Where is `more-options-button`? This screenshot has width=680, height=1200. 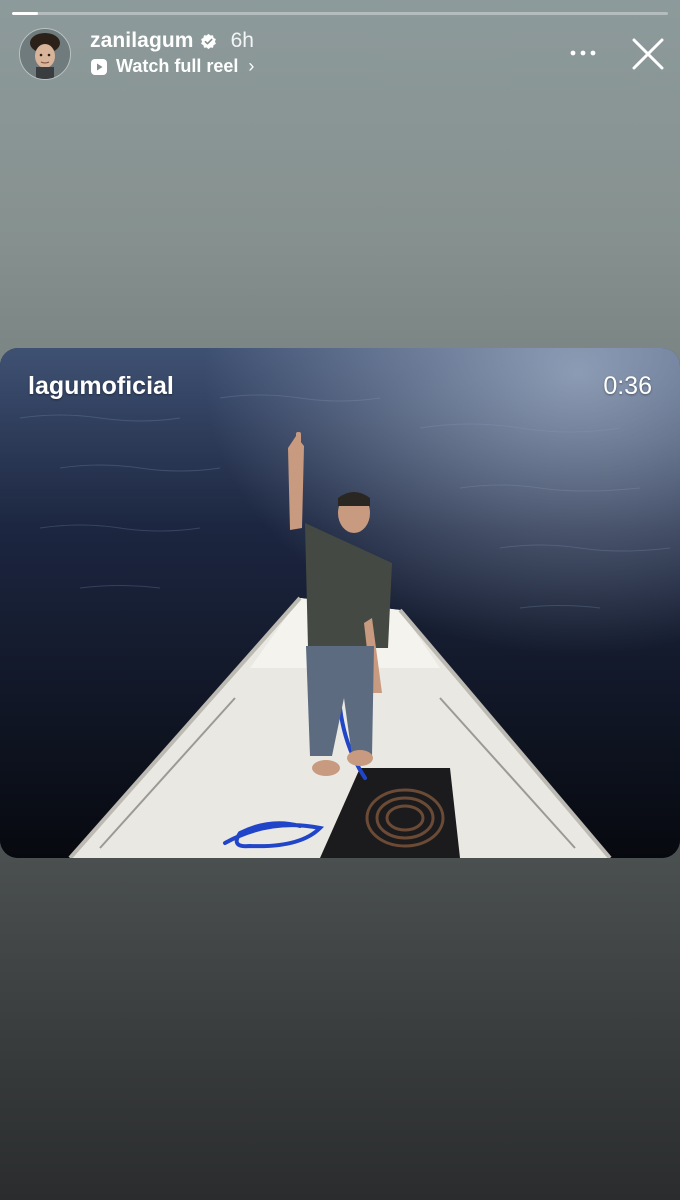
more-options-button is located at coordinates (583, 53).